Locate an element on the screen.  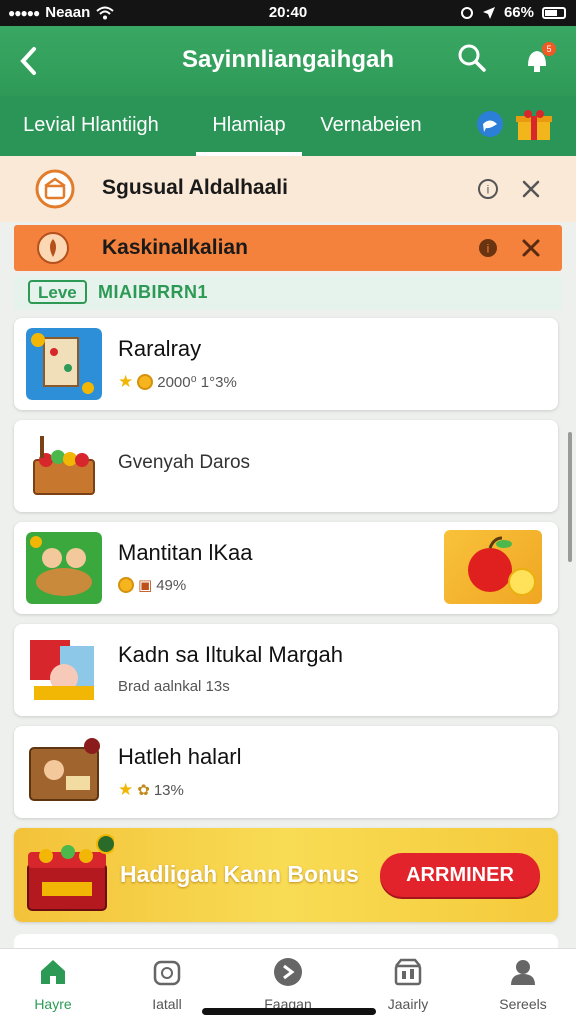
item-meta: Brad aalnkal 13s is located at coordinates (174, 686).